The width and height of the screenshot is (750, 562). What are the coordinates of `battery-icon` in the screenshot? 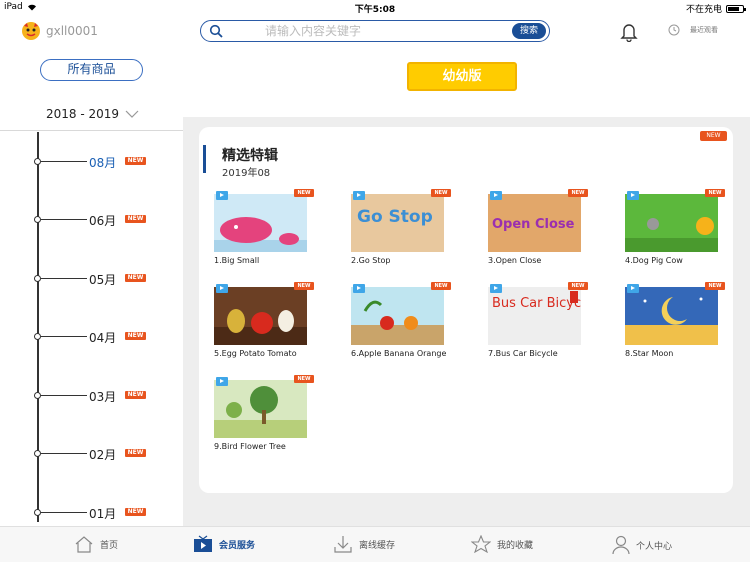 It's located at (736, 8).